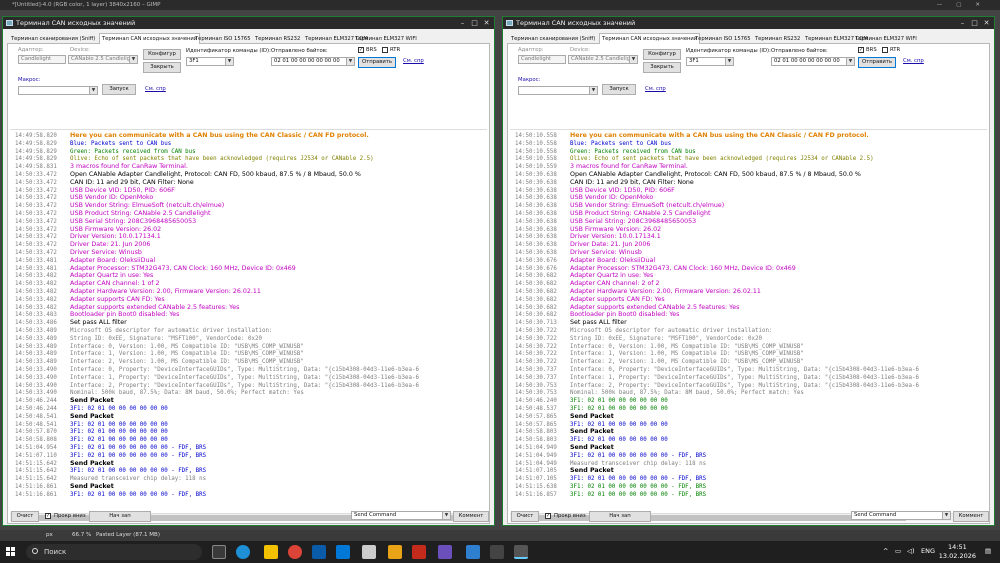 The image size is (1000, 563). Describe the element at coordinates (113, 260) in the screenshot. I see `log-text: Adapter Board: OleksiiDual` at that location.